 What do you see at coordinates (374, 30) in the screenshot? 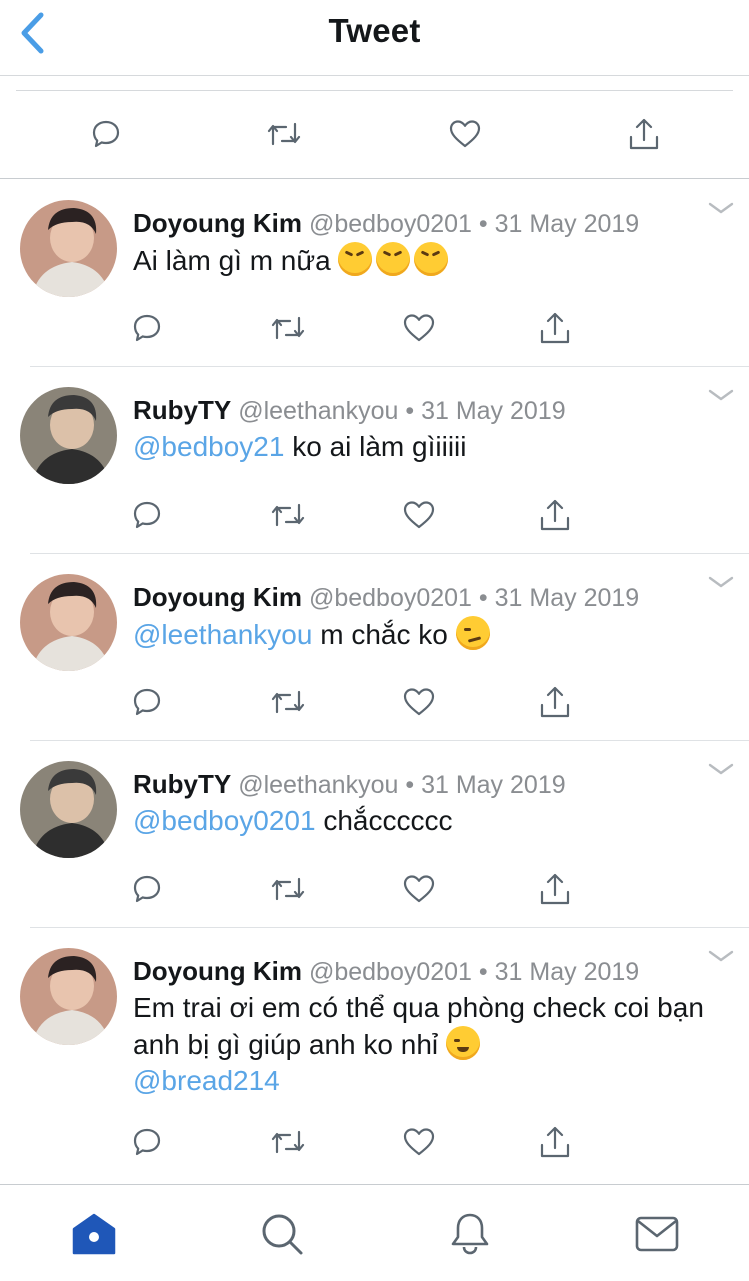
I see `page-title: Tweet` at bounding box center [374, 30].